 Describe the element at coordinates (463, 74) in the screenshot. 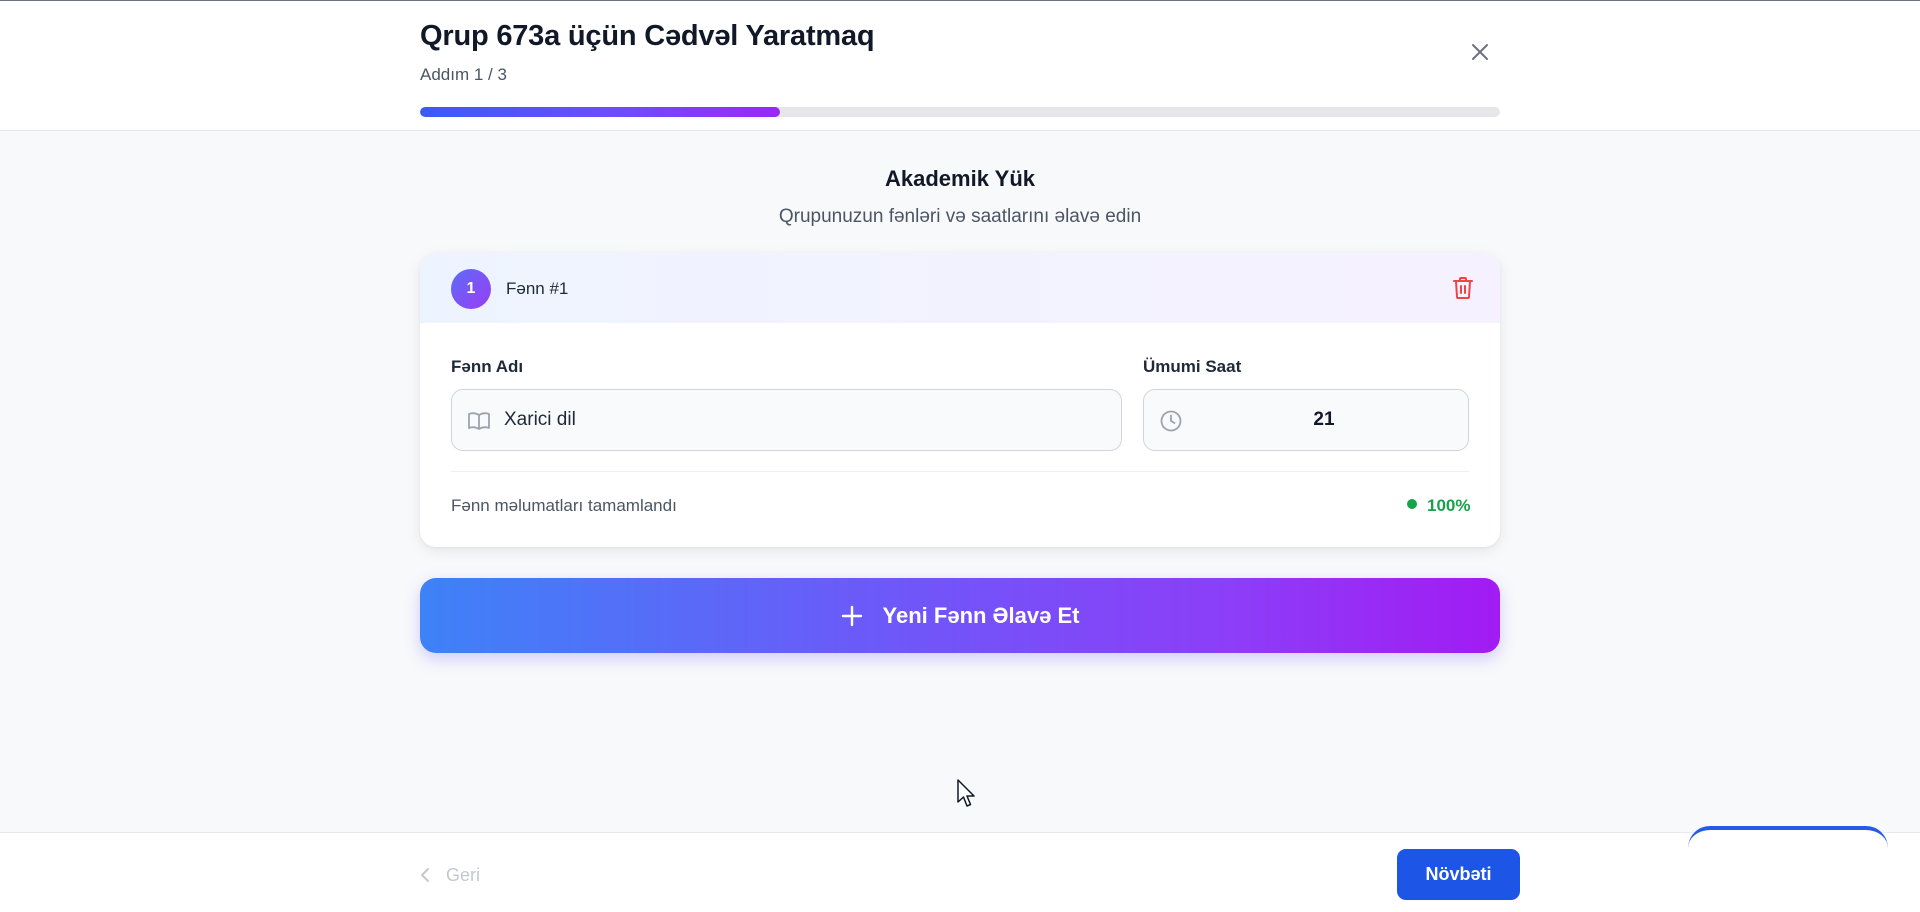

I see `step-indicator: Addım 1 / 3` at that location.